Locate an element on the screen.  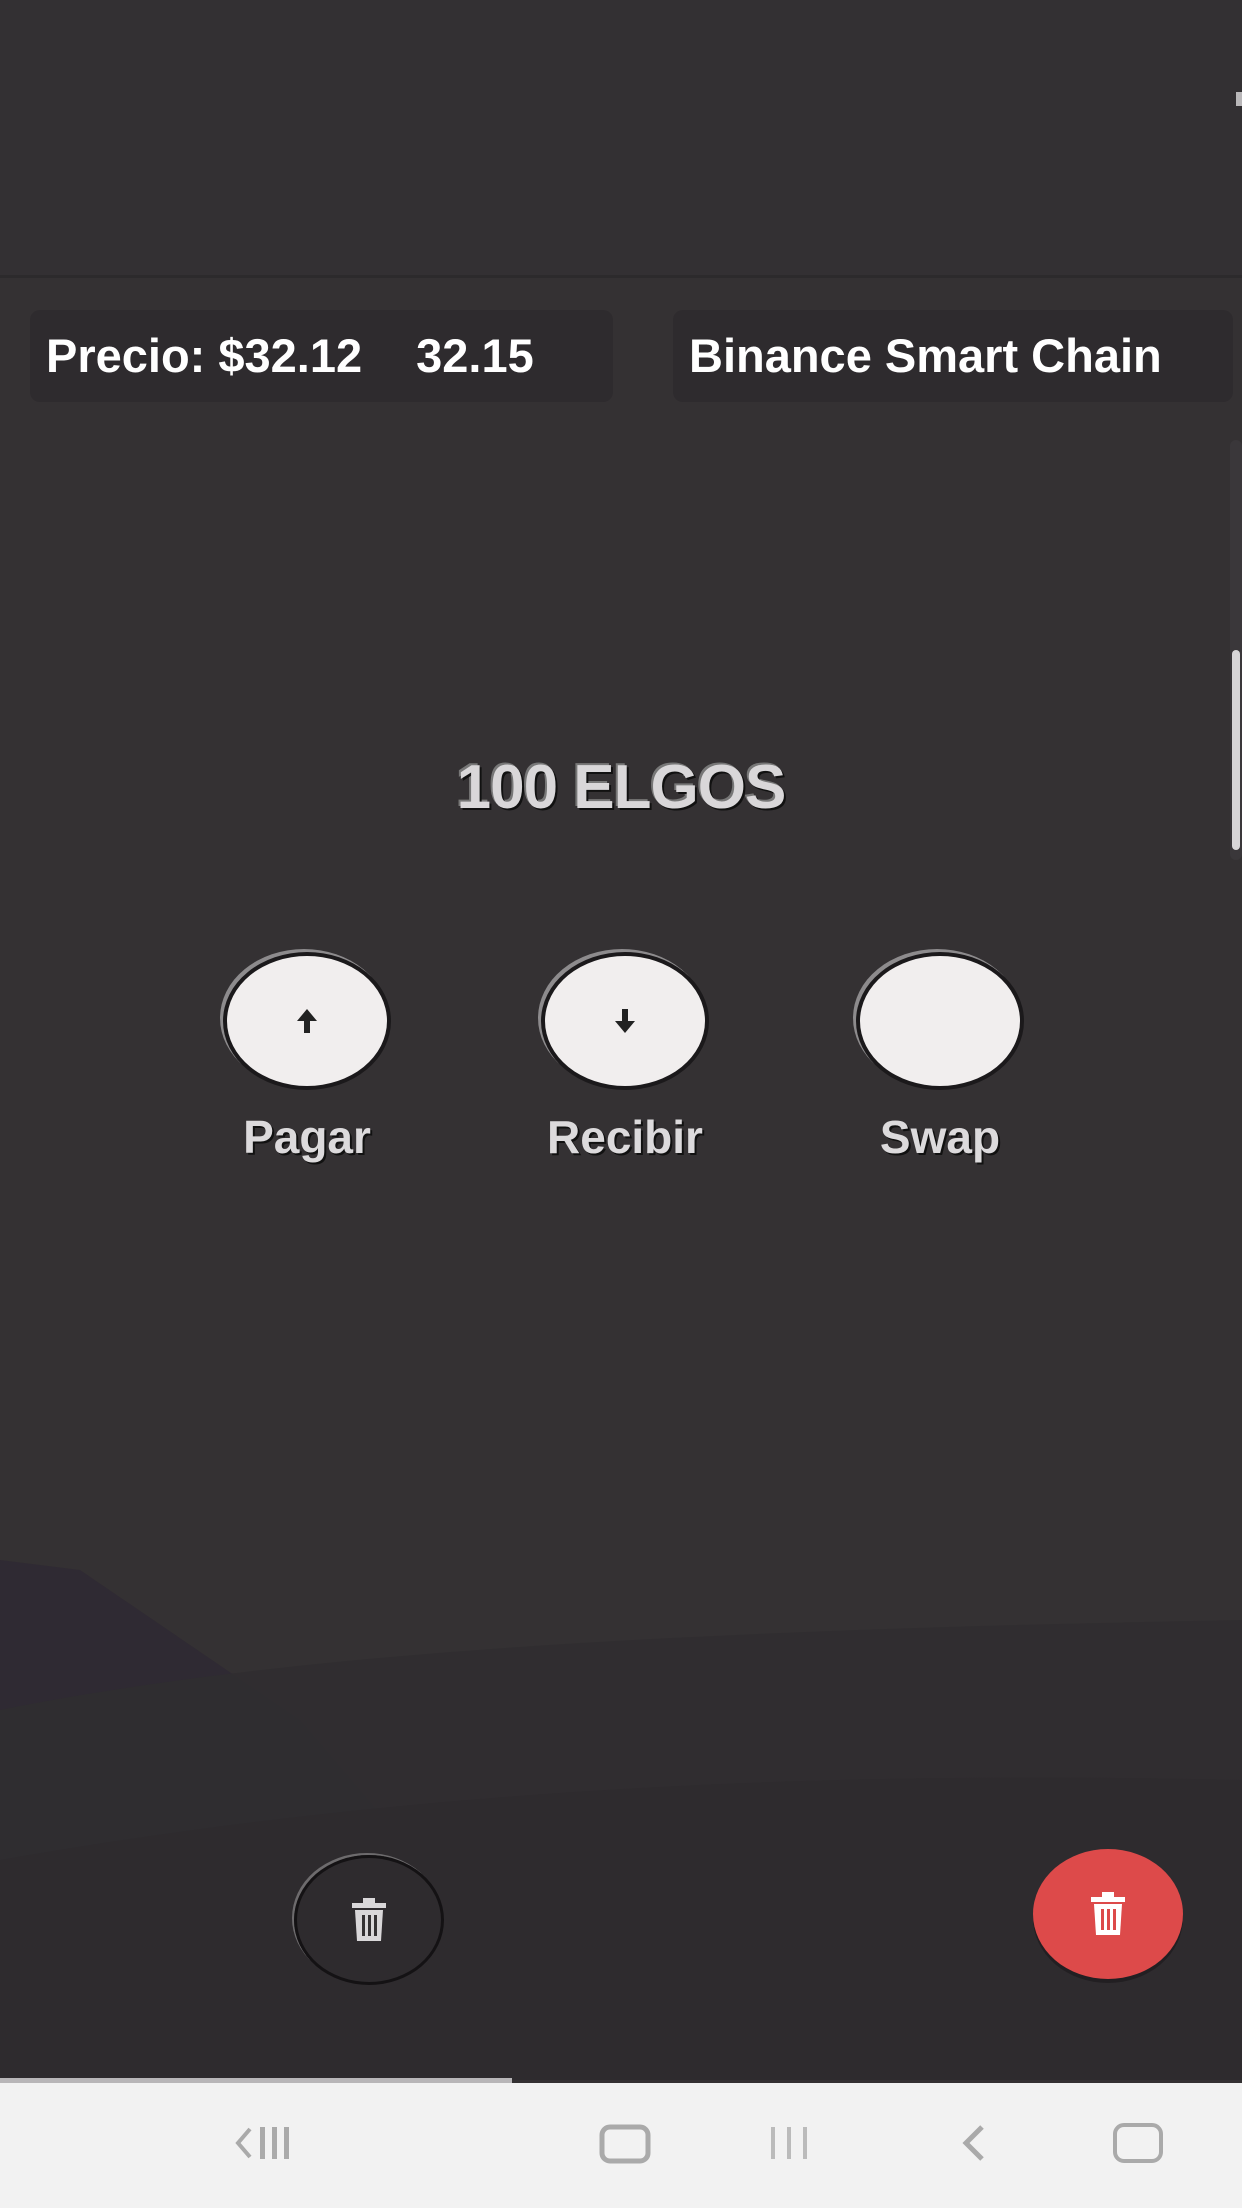
swap-label: Swap is located at coordinates (940, 1137).